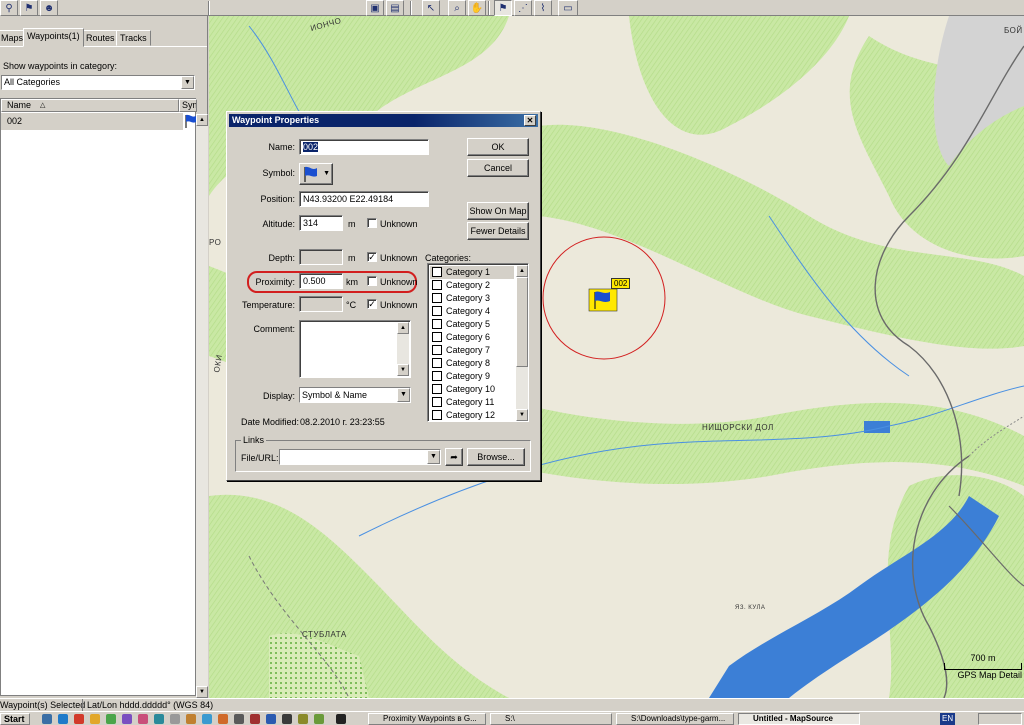 The width and height of the screenshot is (1024, 725). Describe the element at coordinates (143, 719) in the screenshot. I see `chat-icon` at that location.